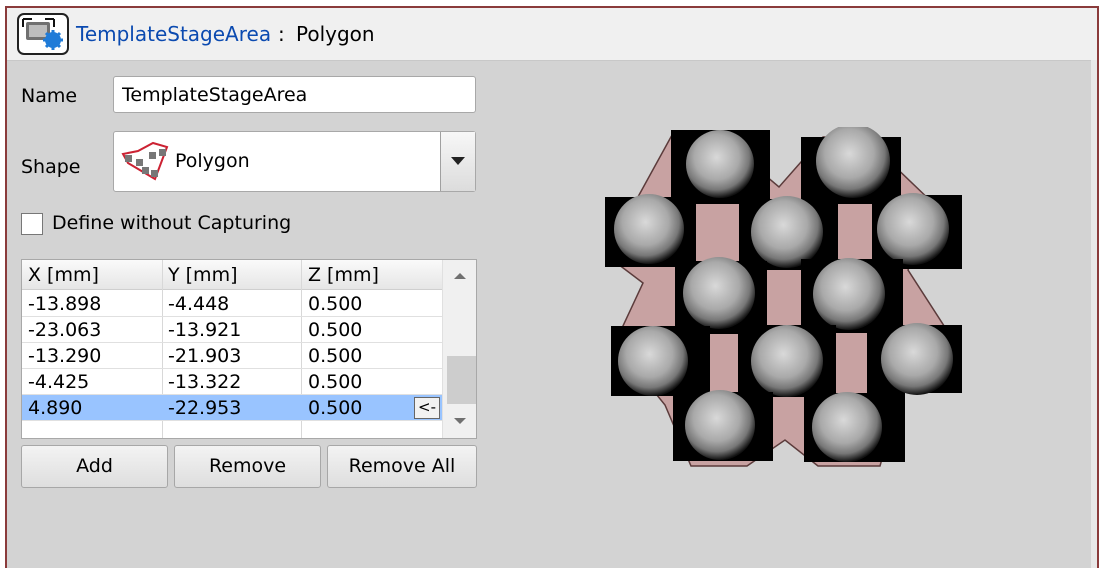  Describe the element at coordinates (94, 466) in the screenshot. I see `add-button: Add` at that location.